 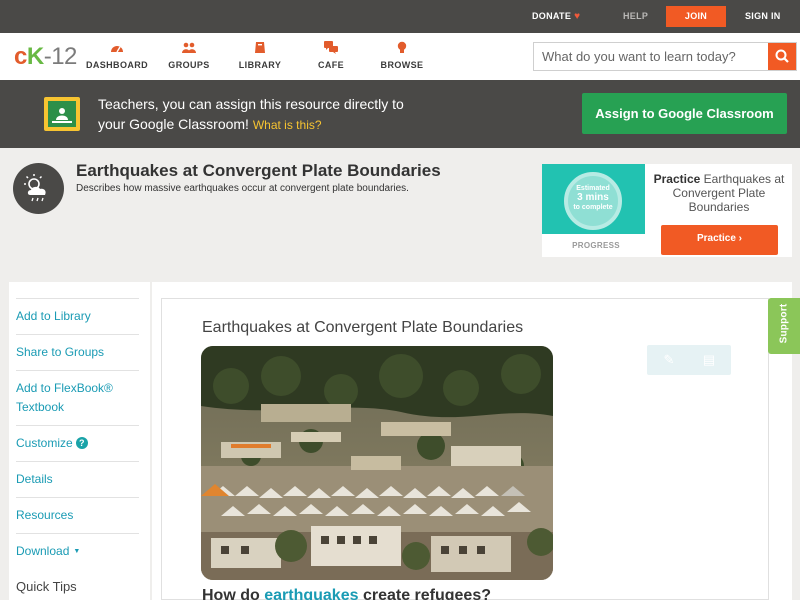 What do you see at coordinates (635, 16) in the screenshot?
I see `help-link: HELP` at bounding box center [635, 16].